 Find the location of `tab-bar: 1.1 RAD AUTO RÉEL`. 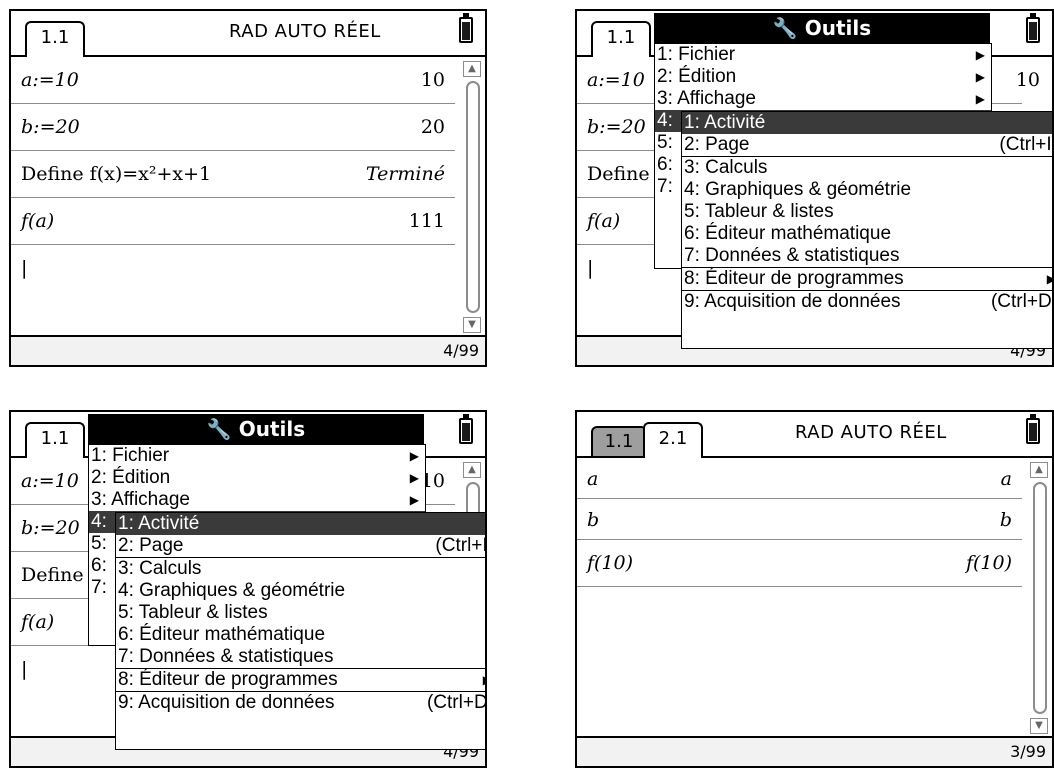

tab-bar: 1.1 RAD AUTO RÉEL is located at coordinates (248, 34).